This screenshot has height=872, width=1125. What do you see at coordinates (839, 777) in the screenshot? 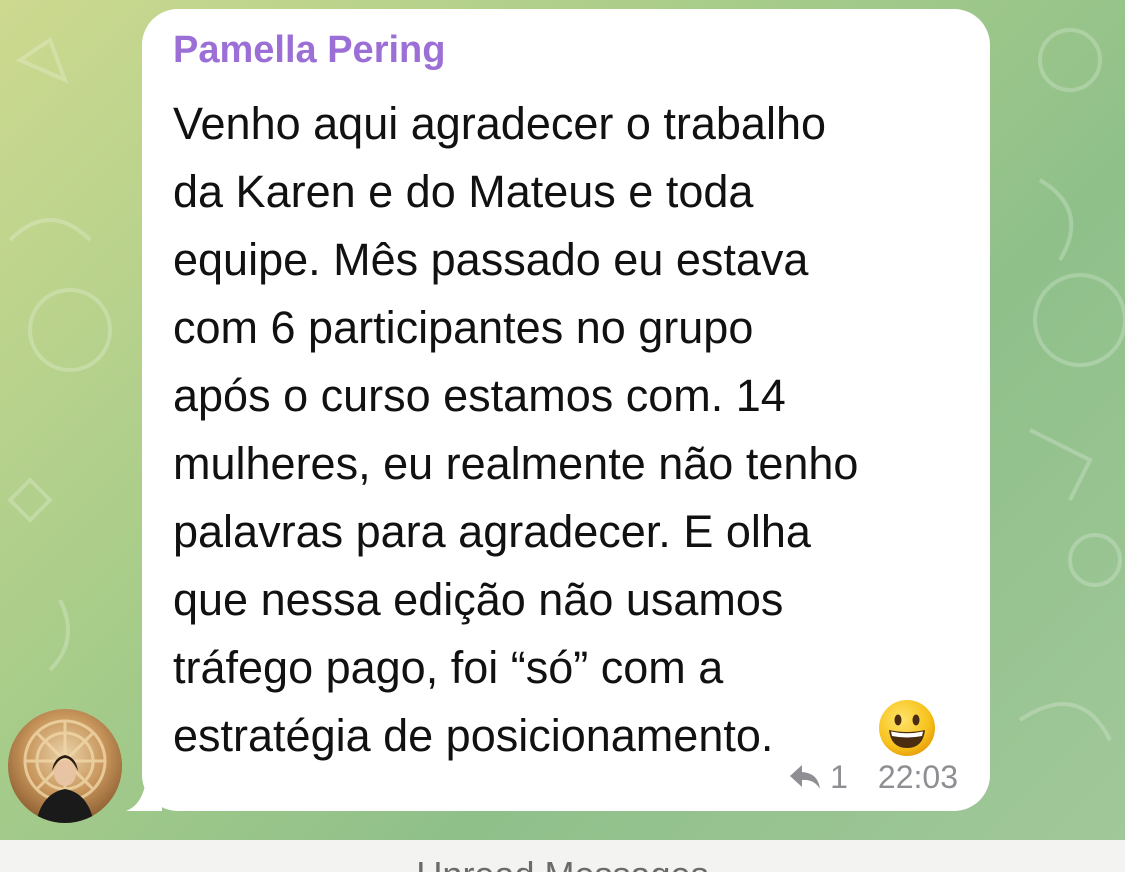
I see `reply-count: 1` at bounding box center [839, 777].